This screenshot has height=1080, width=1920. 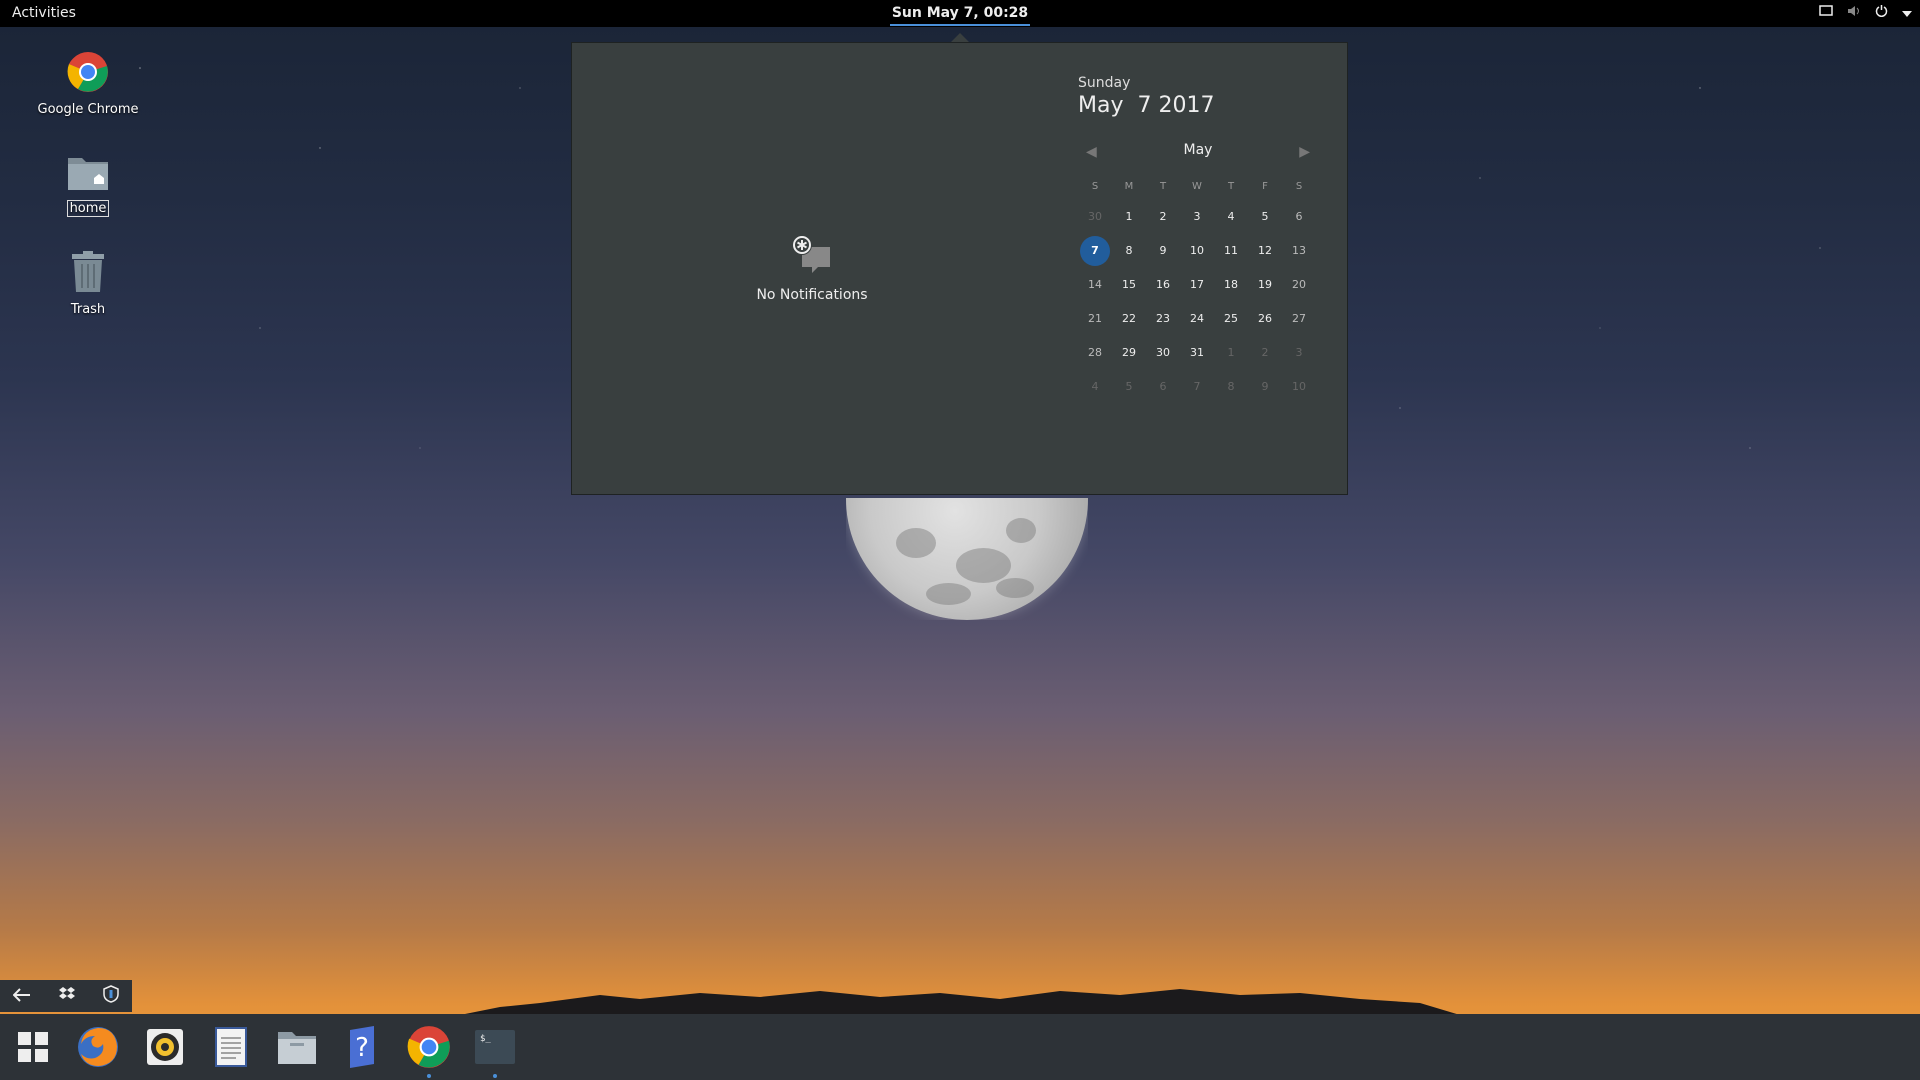 I want to click on calendar-day: 25, so click(x=1231, y=319).